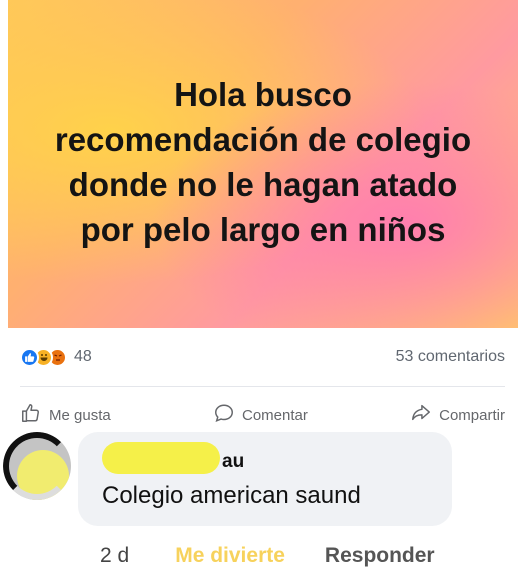 Image resolution: width=523 pixels, height=578 pixels. Describe the element at coordinates (224, 415) in the screenshot. I see `speech-bubble-icon` at that location.